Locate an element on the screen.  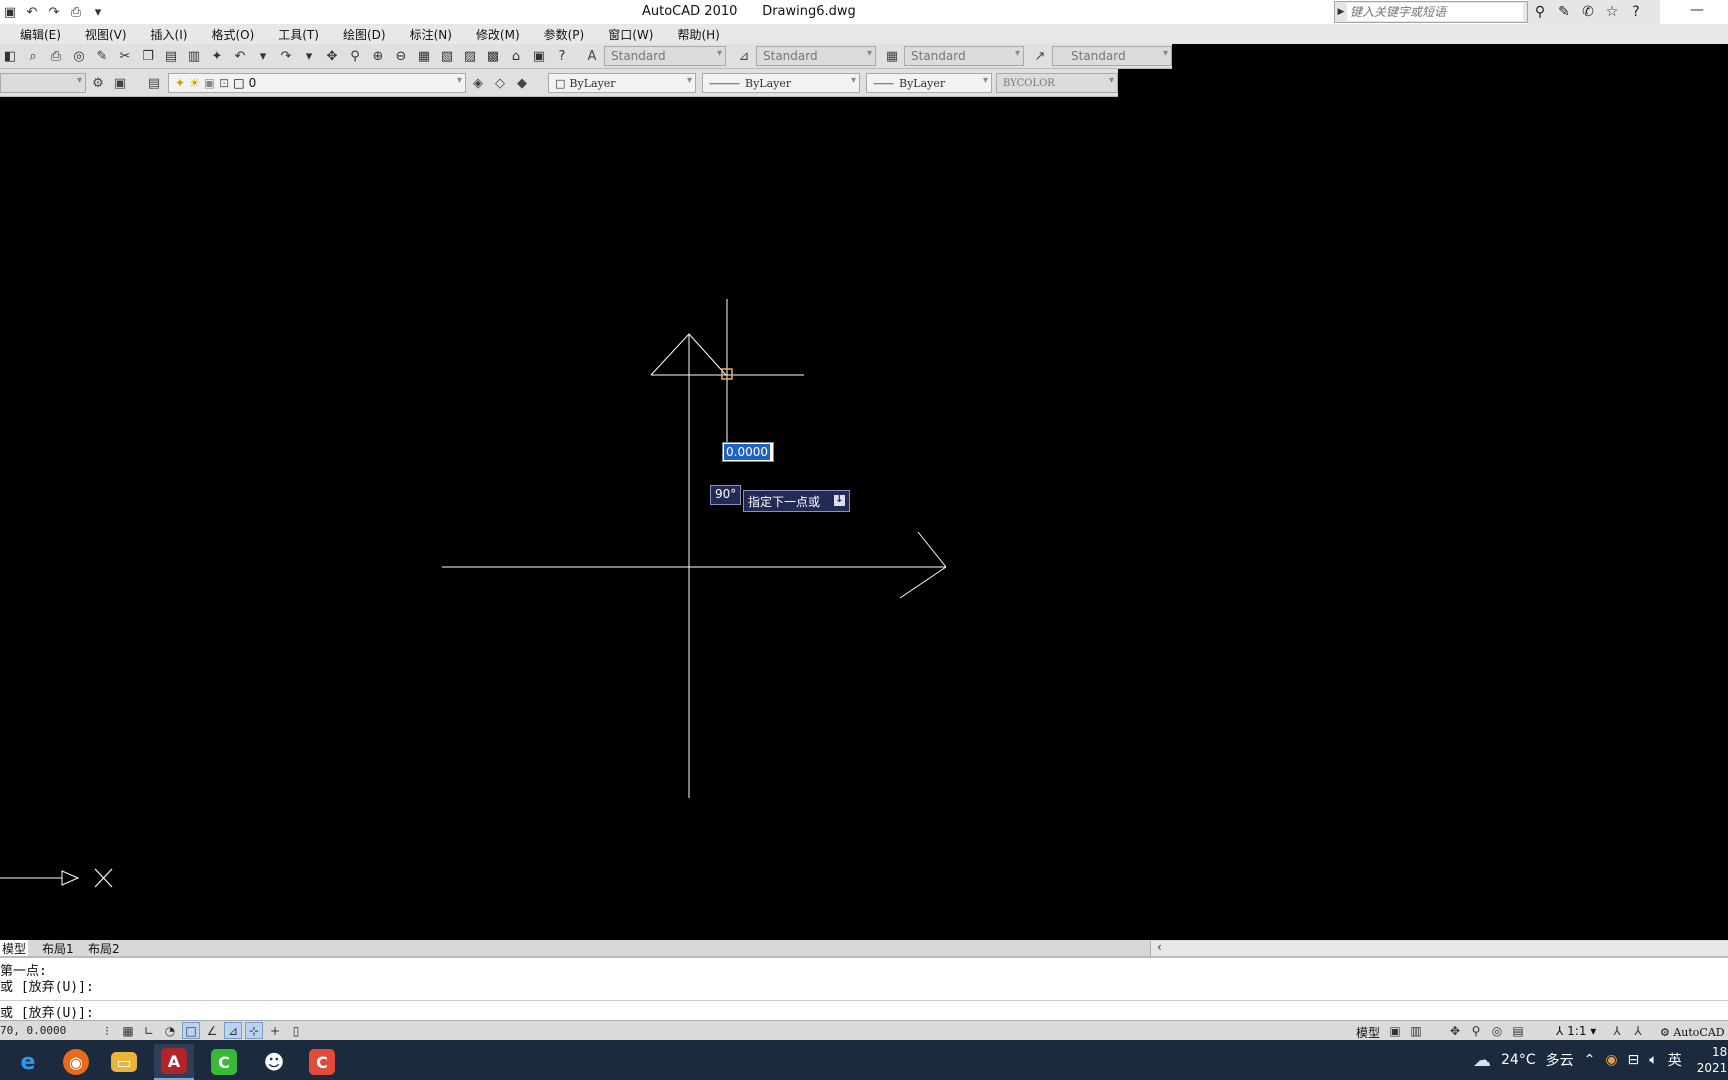
polar-tracking-icon: ◔ is located at coordinates (170, 1030).